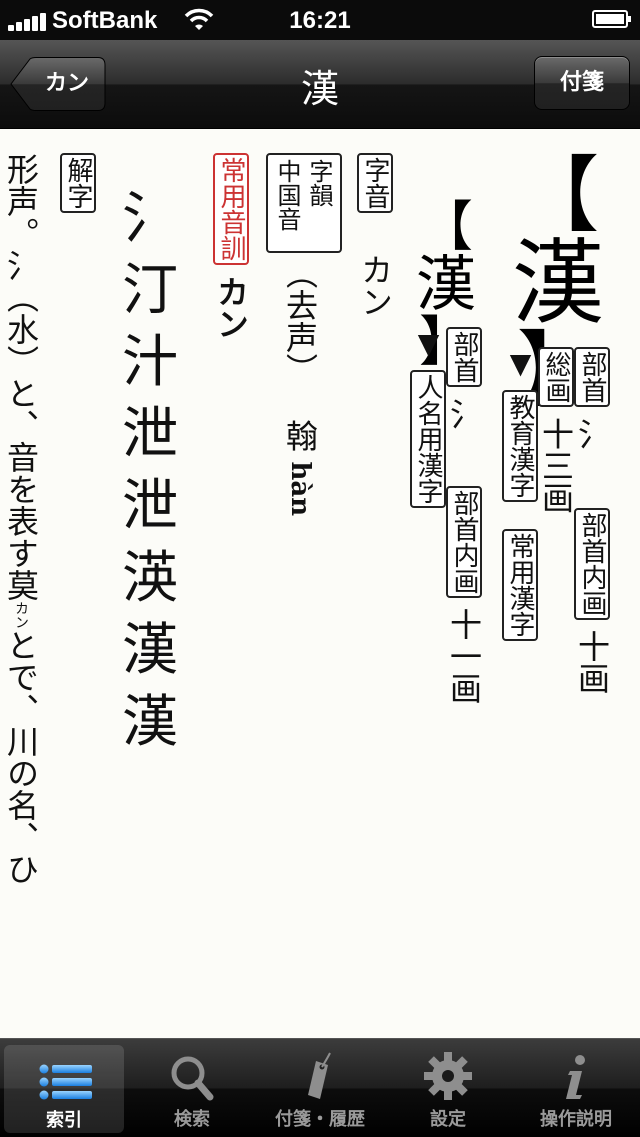 The height and width of the screenshot is (1137, 640). Describe the element at coordinates (375, 235) in the screenshot. I see `jion-column: 字音 カン` at that location.